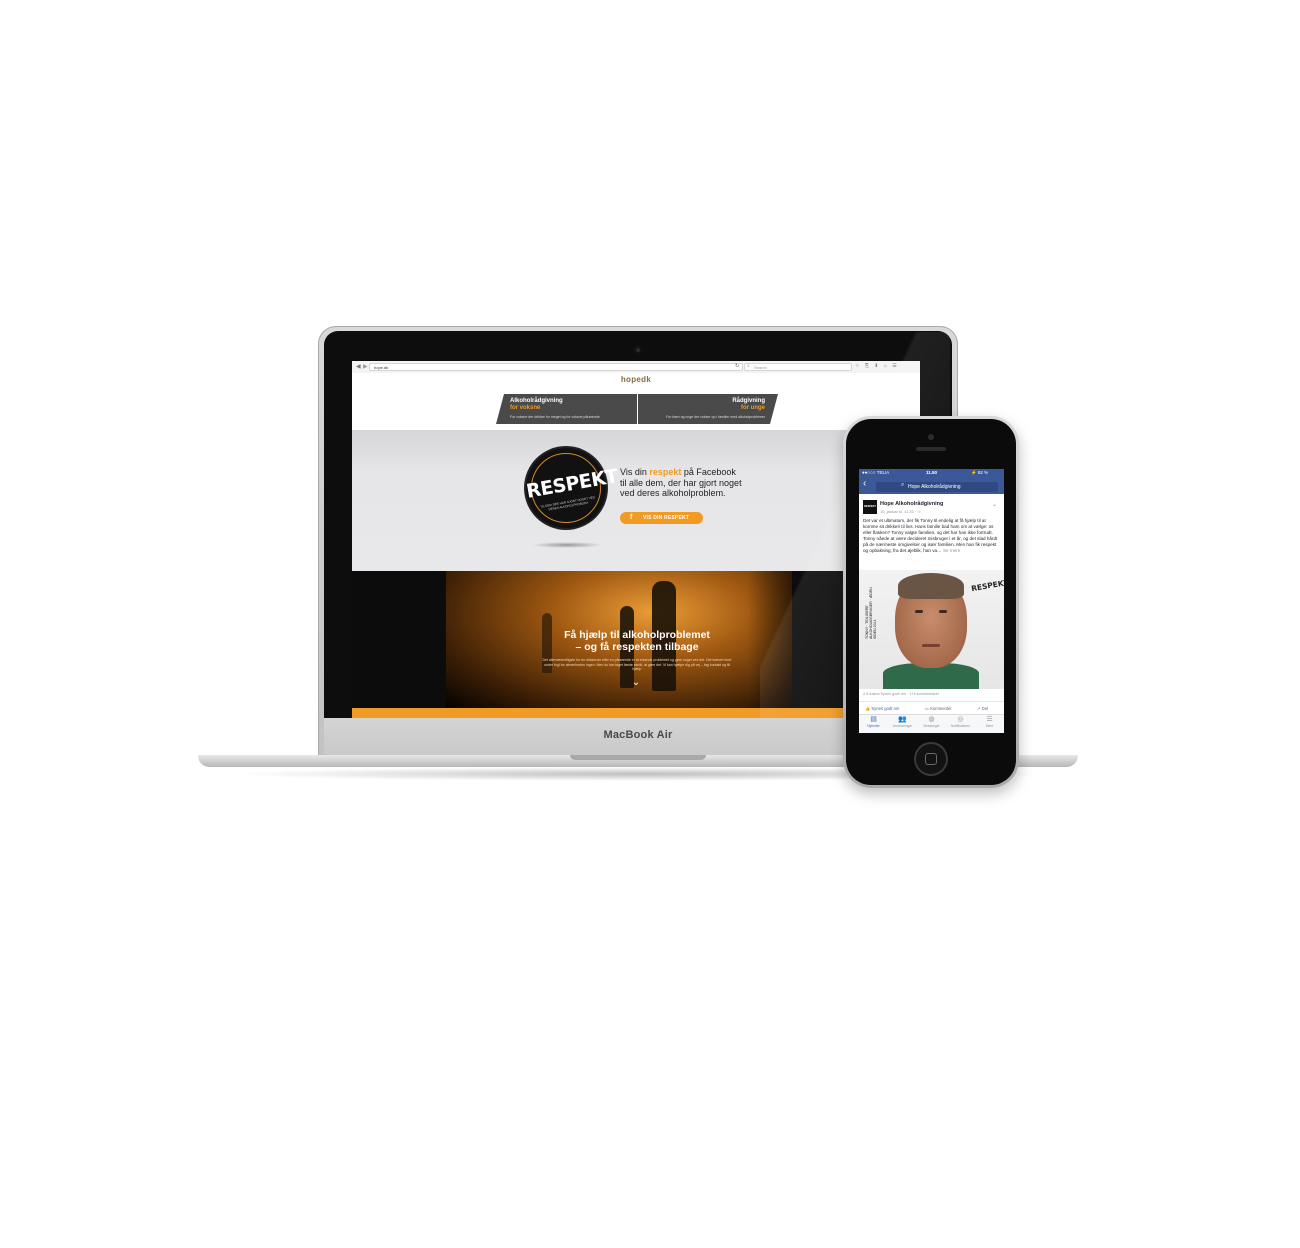 This screenshot has width=1300, height=1248. I want to click on search-text: Hope Alkoholrådgivning, so click(934, 487).